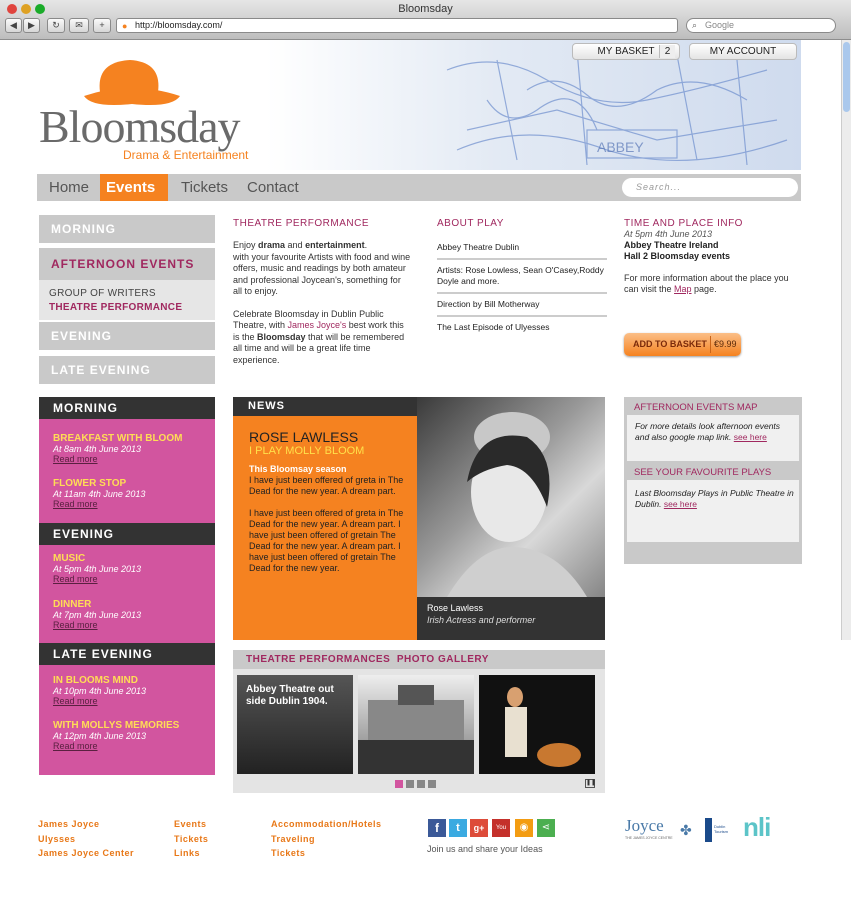 The height and width of the screenshot is (900, 851). I want to click on event-title: BREAKFAST WITH BLOOM, so click(117, 438).